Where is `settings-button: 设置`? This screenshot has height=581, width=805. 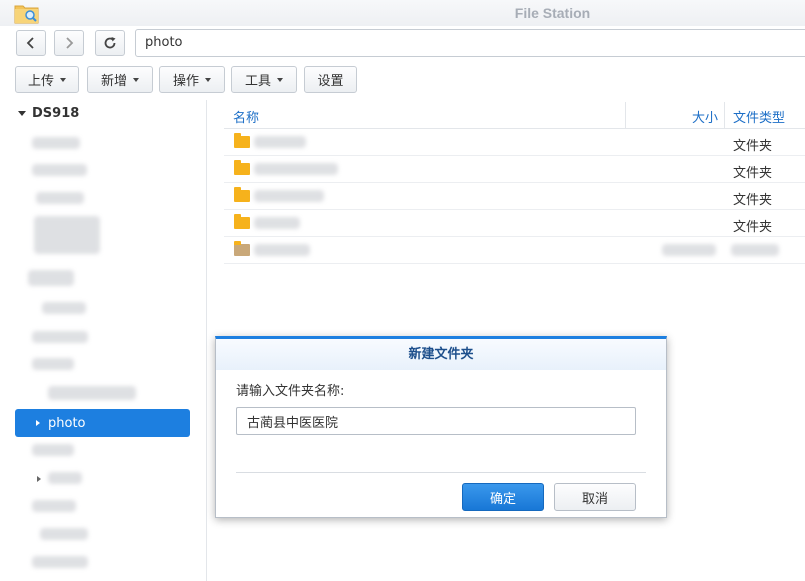
settings-button: 设置 is located at coordinates (330, 79).